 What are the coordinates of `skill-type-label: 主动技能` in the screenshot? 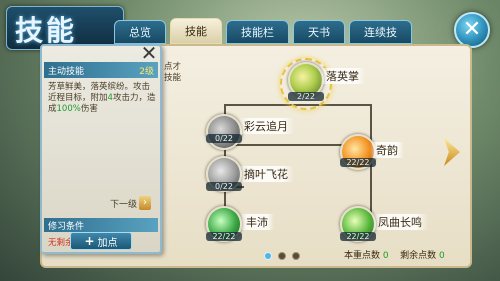 It's located at (66, 71).